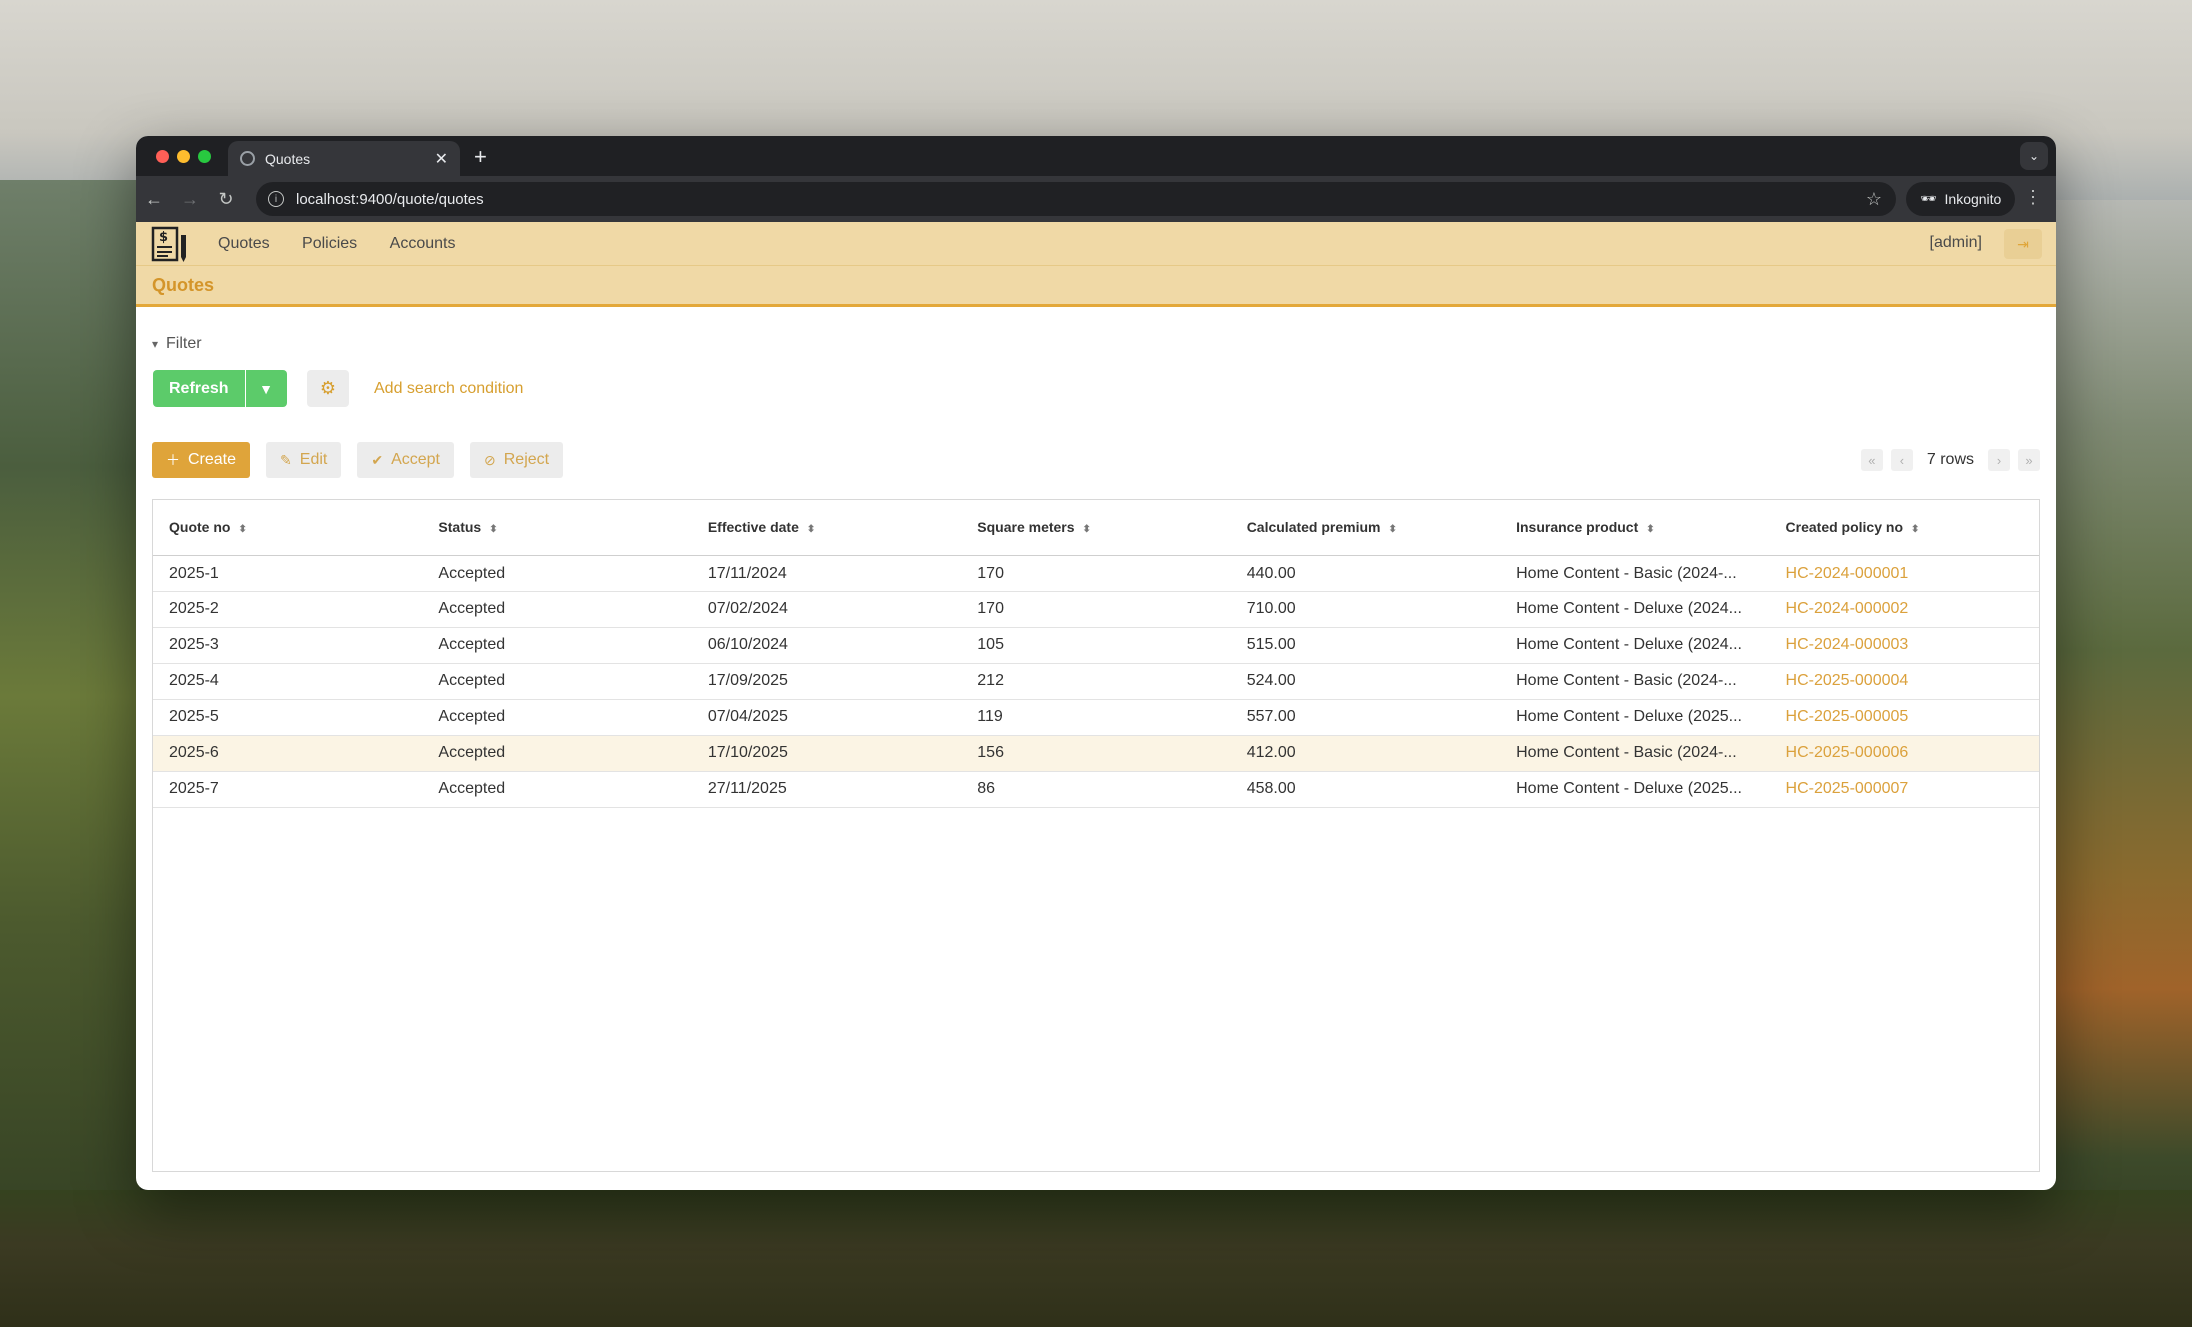 Image resolution: width=2192 pixels, height=1327 pixels. I want to click on tab-title: Quotes, so click(288, 158).